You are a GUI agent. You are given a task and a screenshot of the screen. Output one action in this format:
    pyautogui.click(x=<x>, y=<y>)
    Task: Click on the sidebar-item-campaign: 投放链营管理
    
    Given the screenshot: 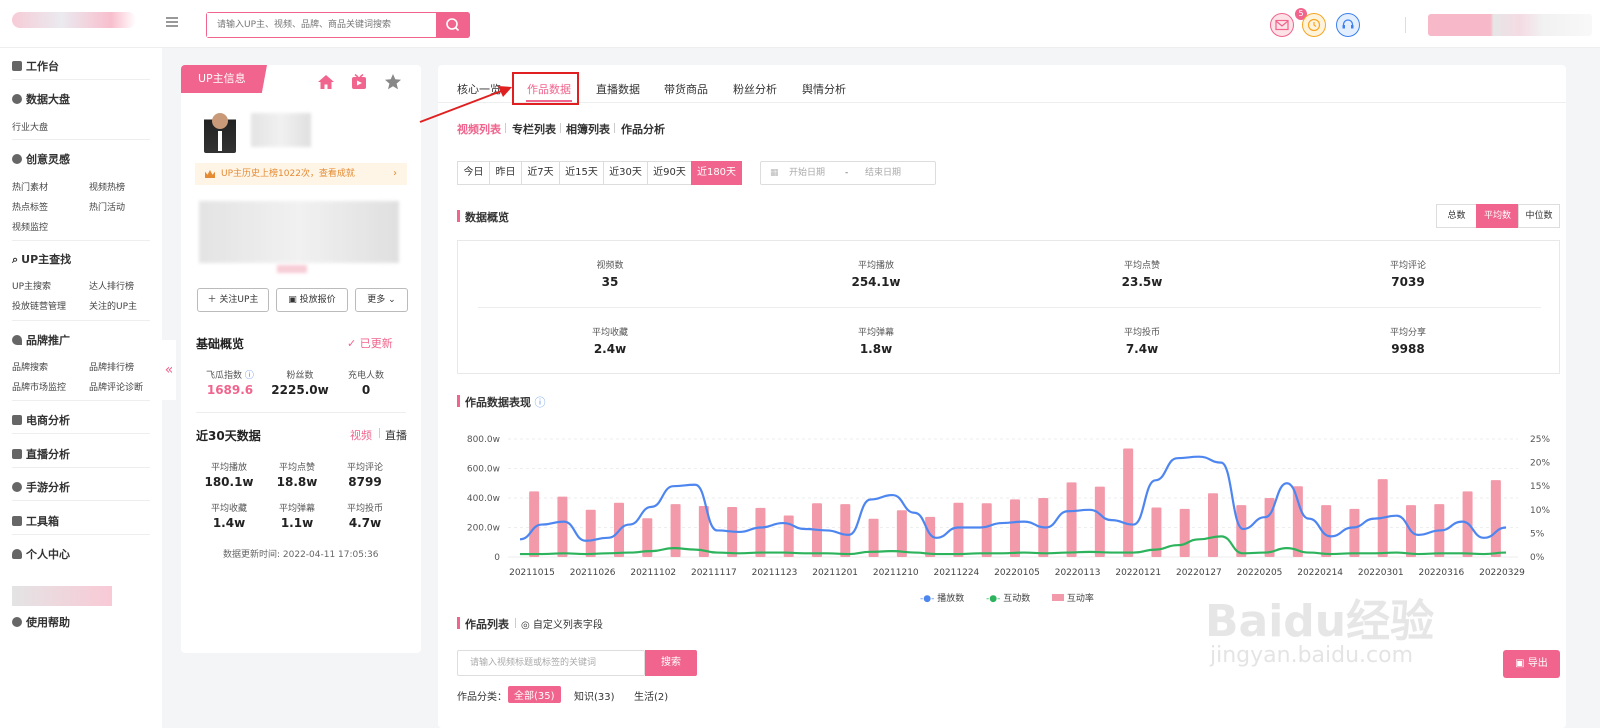 What is the action you would take?
    pyautogui.click(x=39, y=305)
    